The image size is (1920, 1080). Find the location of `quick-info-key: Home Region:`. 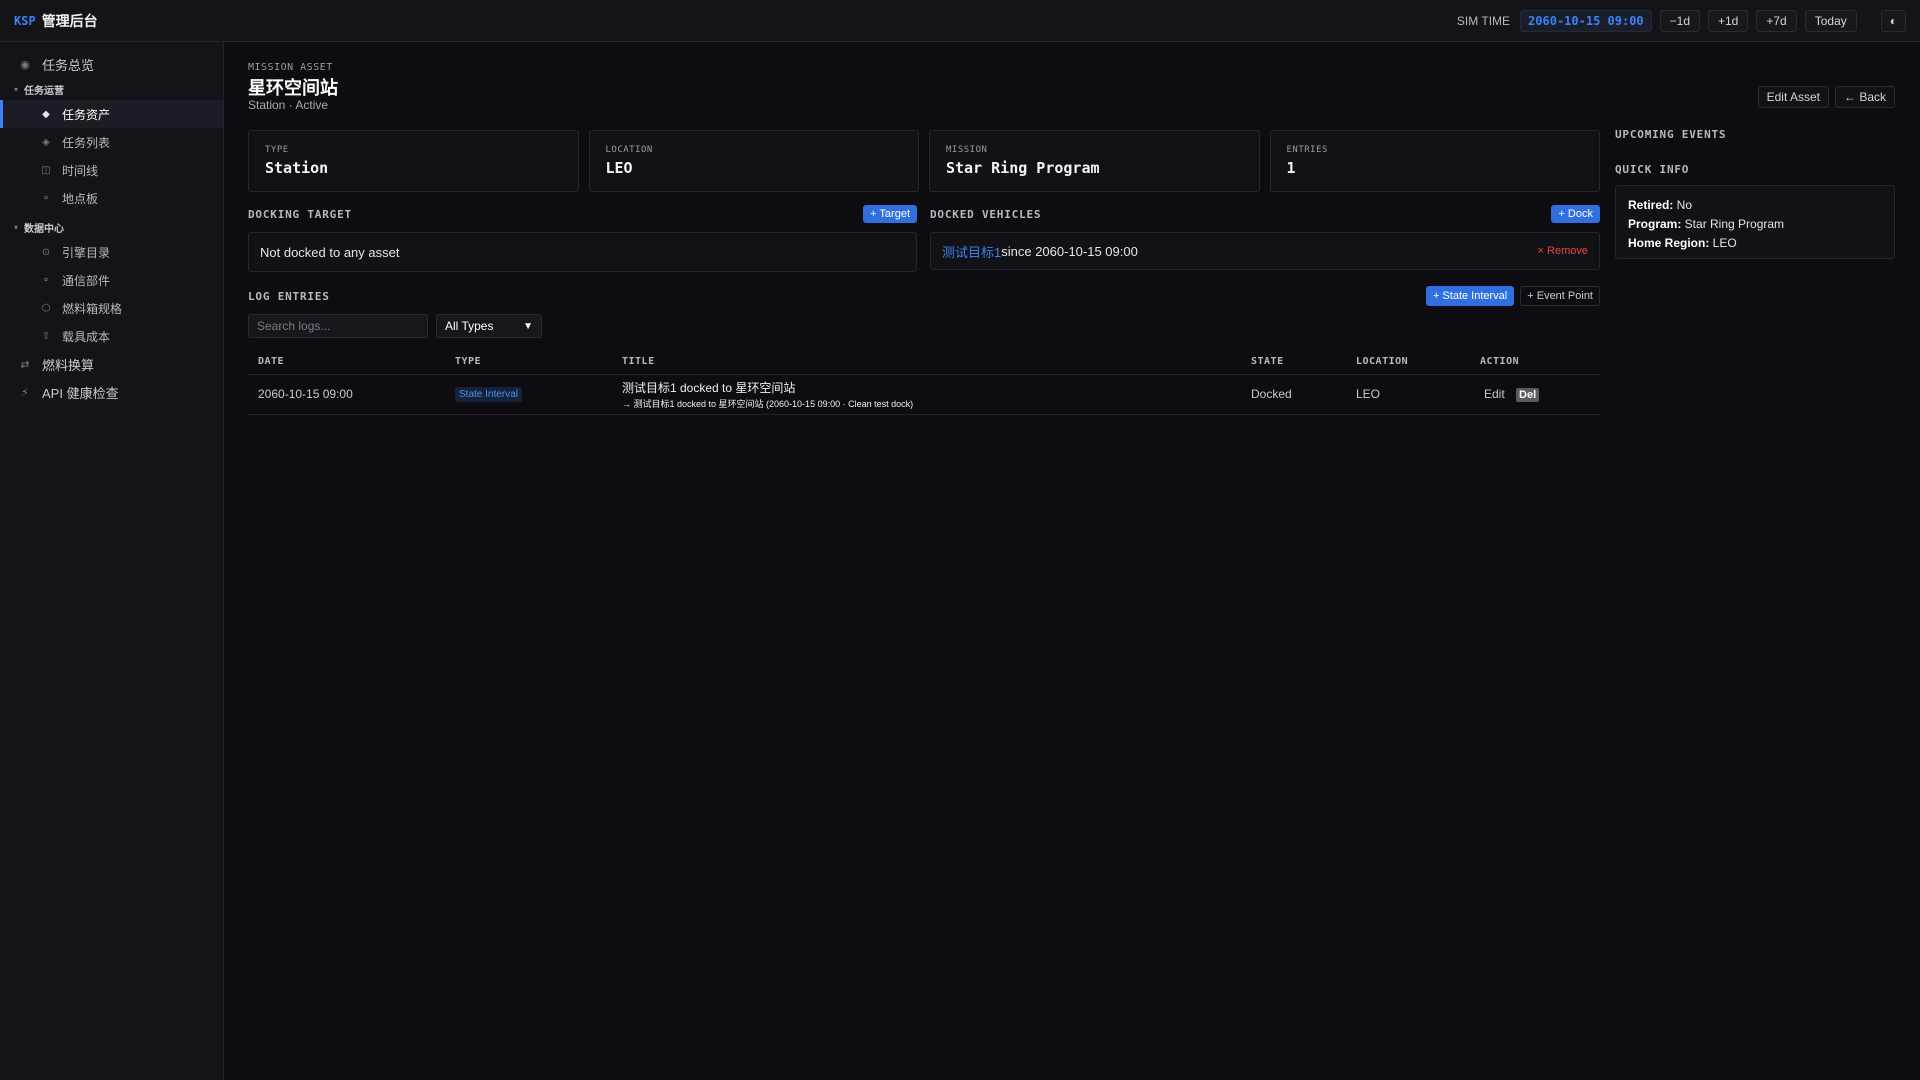

quick-info-key: Home Region: is located at coordinates (1669, 243).